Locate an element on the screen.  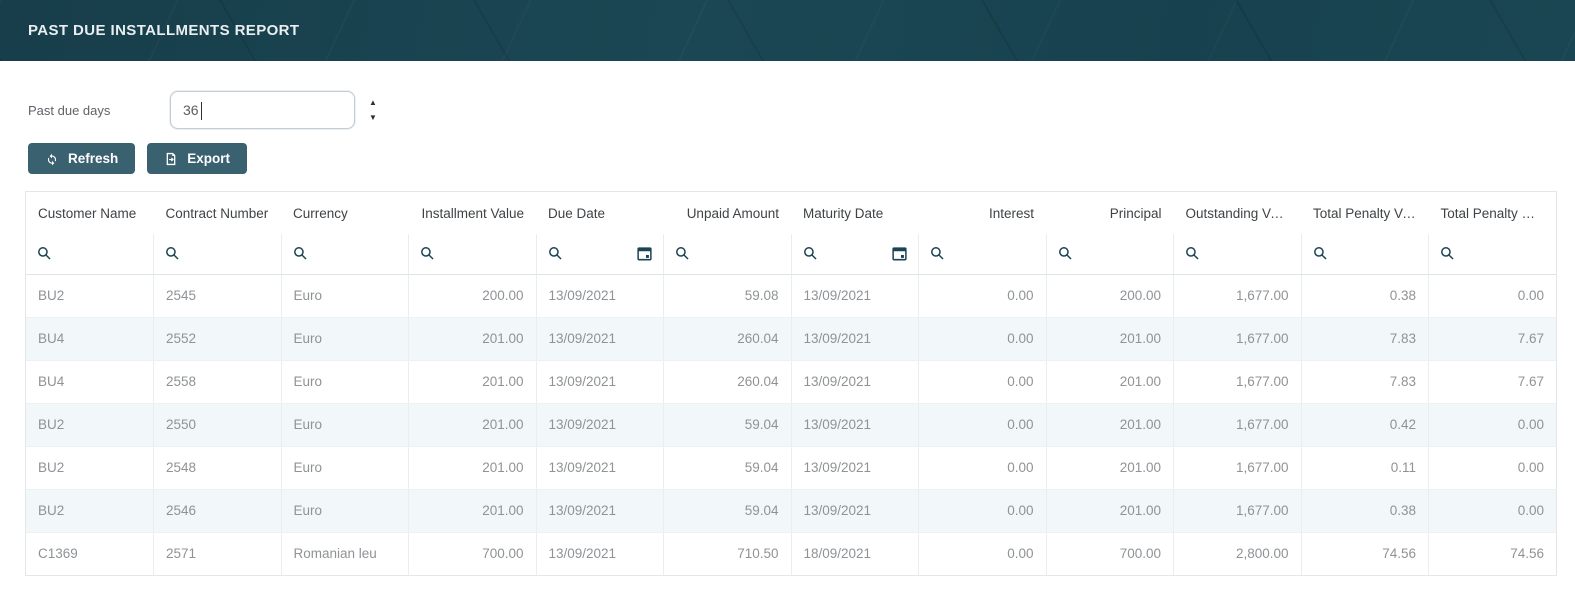
filter-cell-principal is located at coordinates (1109, 254).